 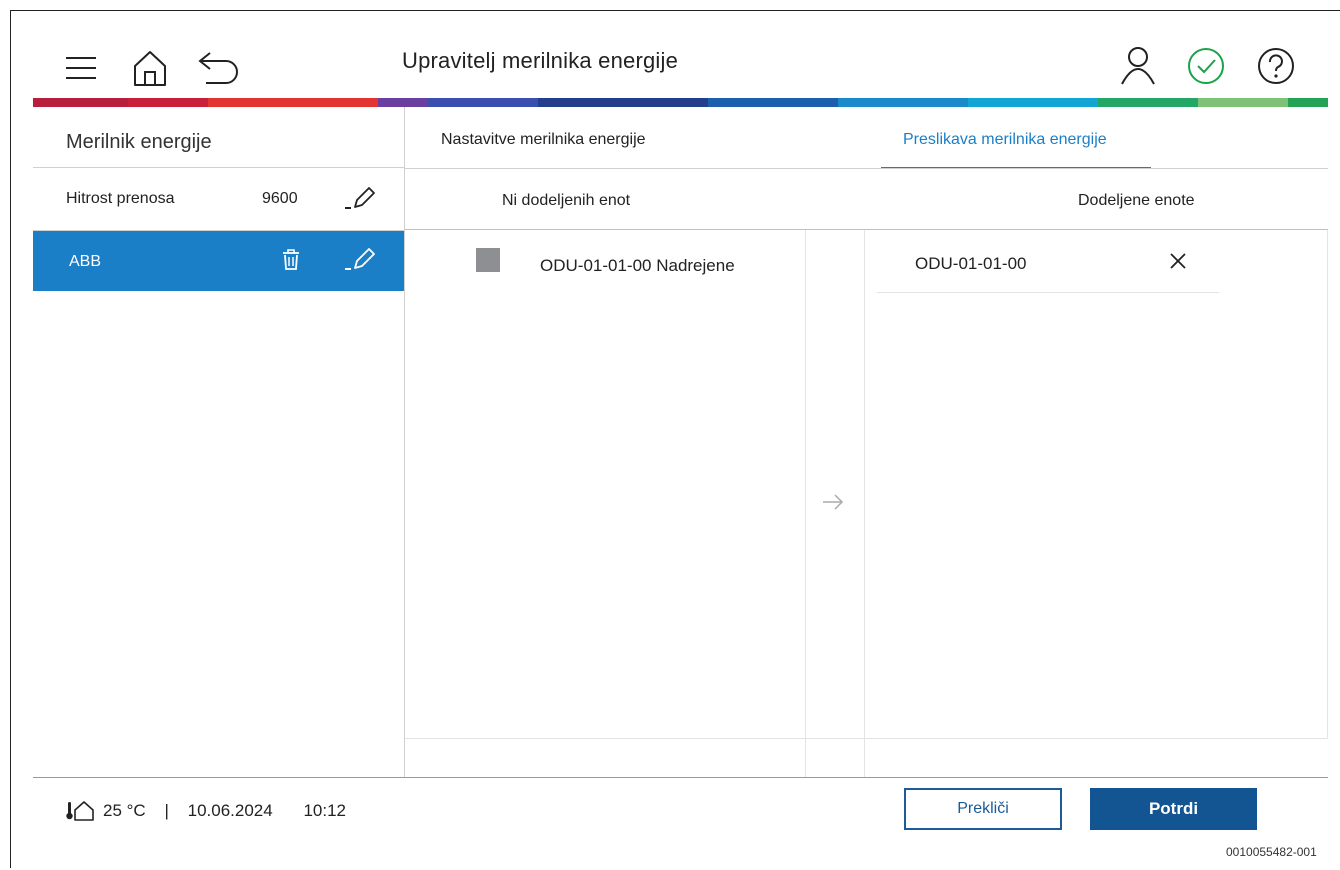 I want to click on status-bar: 25 °C | 10.06.2024 10:12, so click(x=205, y=811).